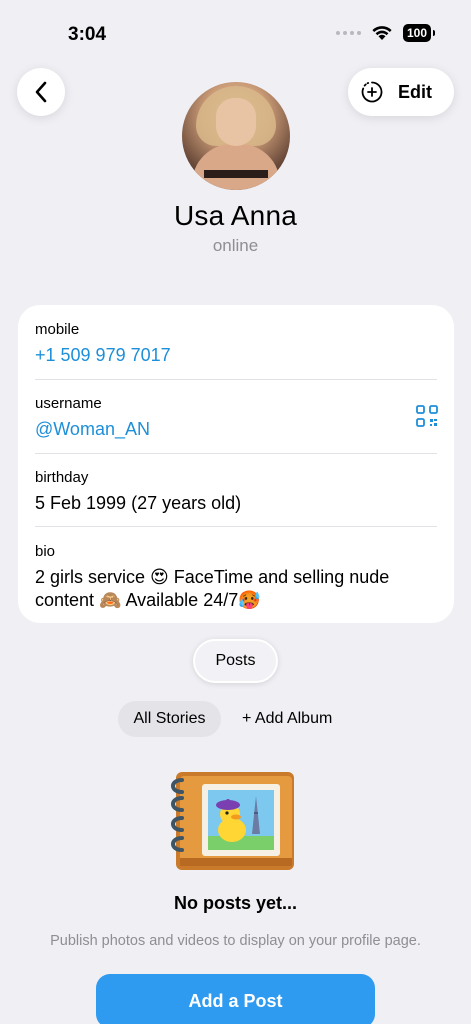  Describe the element at coordinates (236, 136) in the screenshot. I see `avatar` at that location.